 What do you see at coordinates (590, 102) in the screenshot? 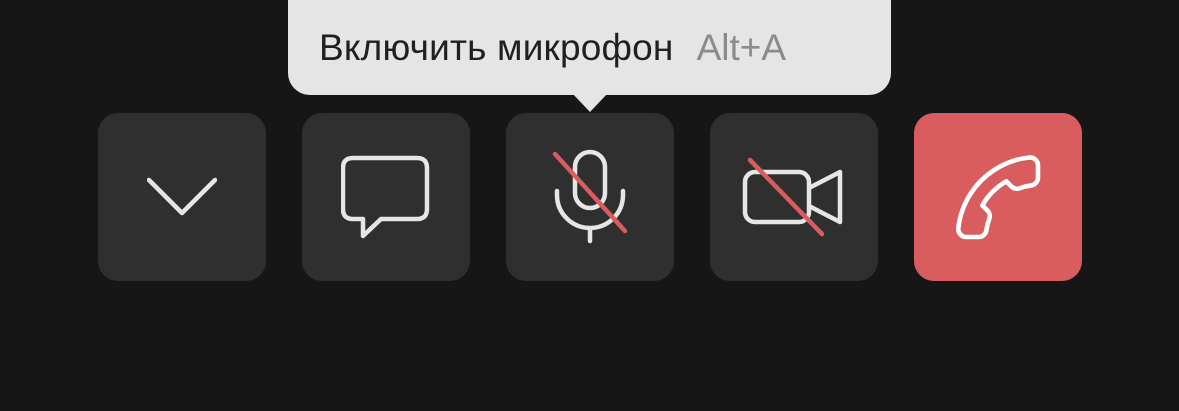
I see `tooltip-arrow` at bounding box center [590, 102].